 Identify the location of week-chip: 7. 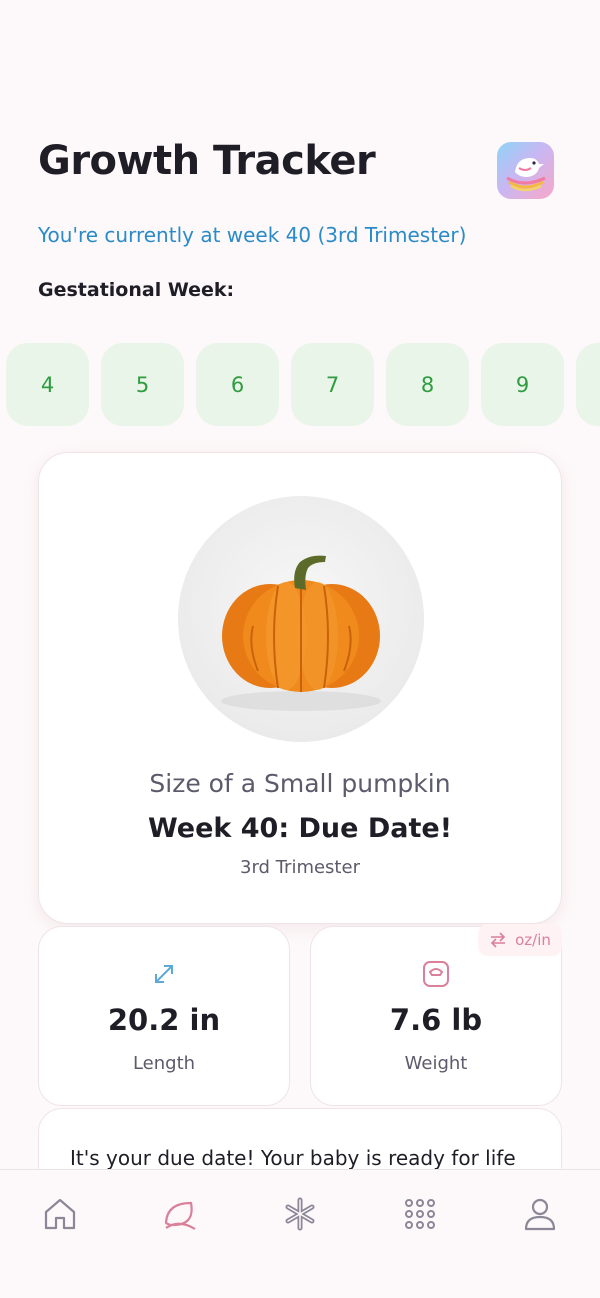
(332, 384).